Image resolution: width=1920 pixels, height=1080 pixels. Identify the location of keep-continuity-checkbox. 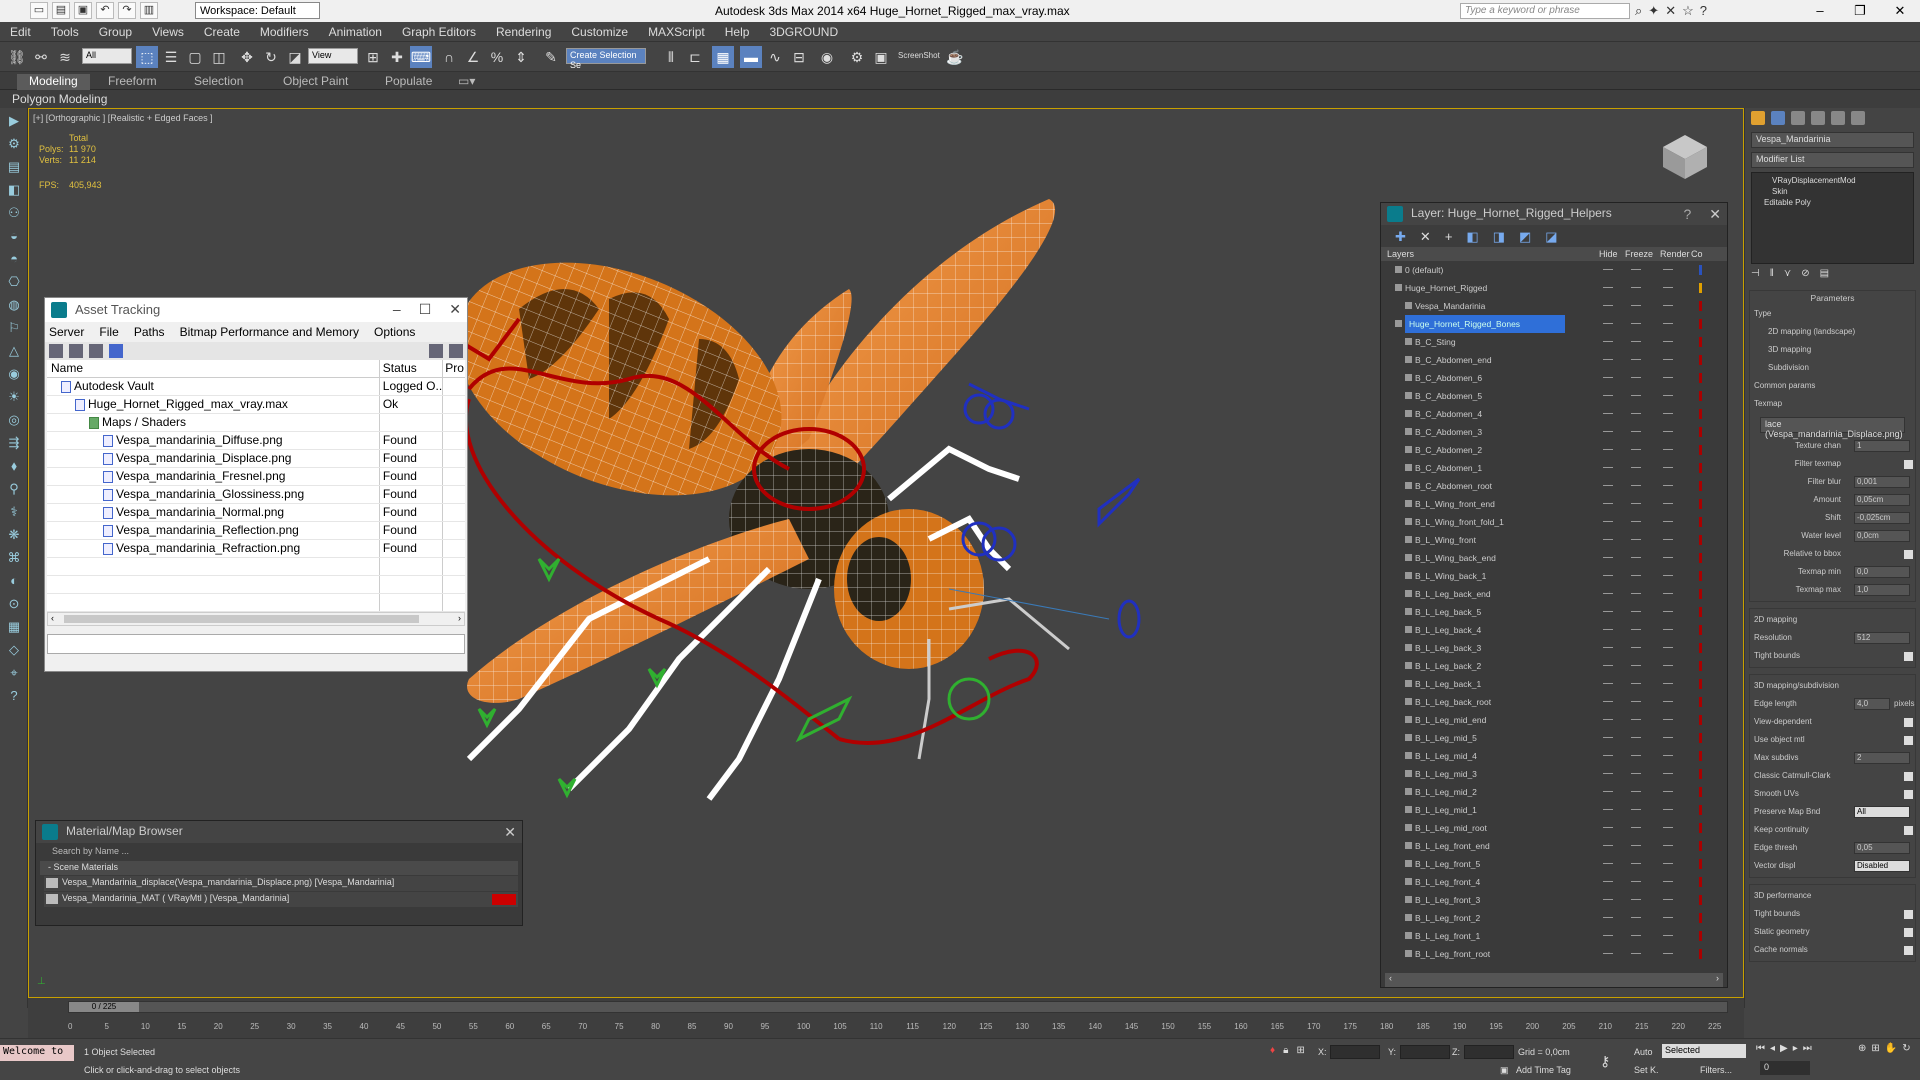
(1908, 830).